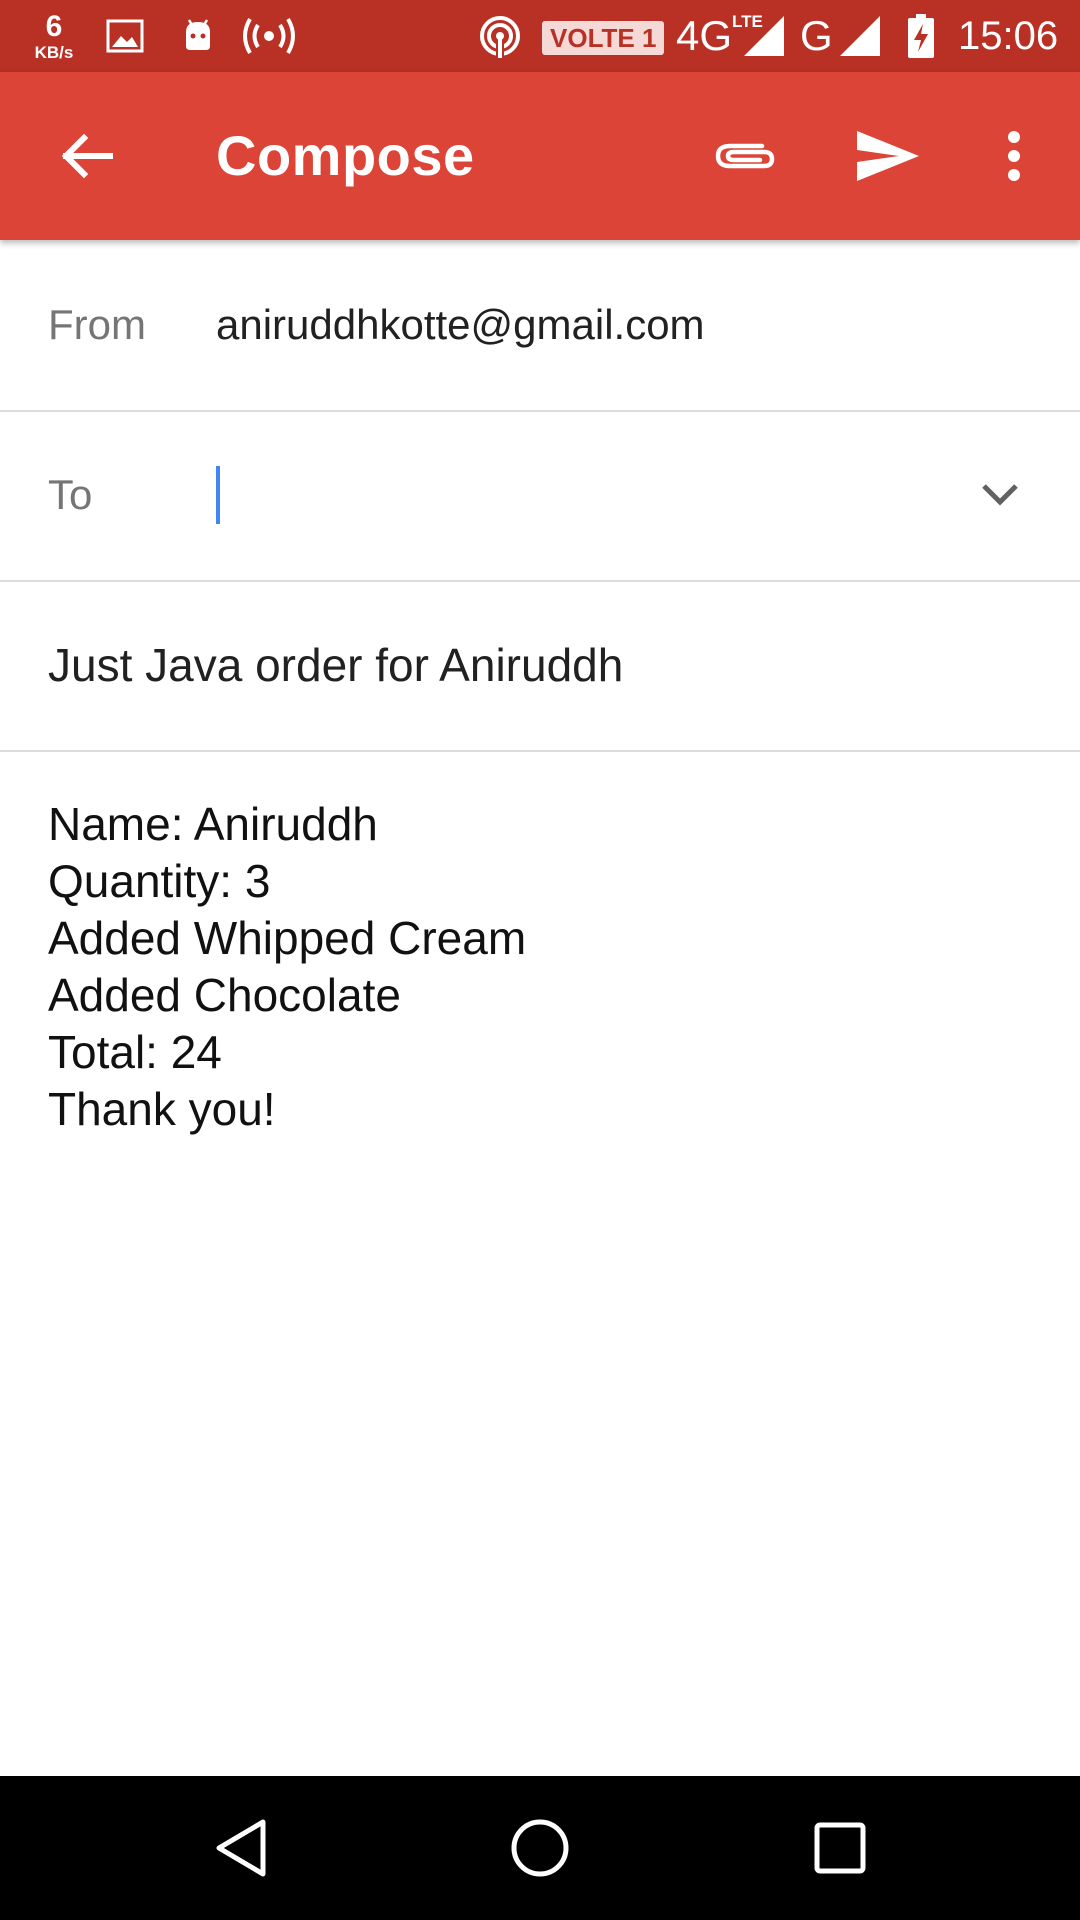  What do you see at coordinates (816, 35) in the screenshot?
I see `network-g-label: G` at bounding box center [816, 35].